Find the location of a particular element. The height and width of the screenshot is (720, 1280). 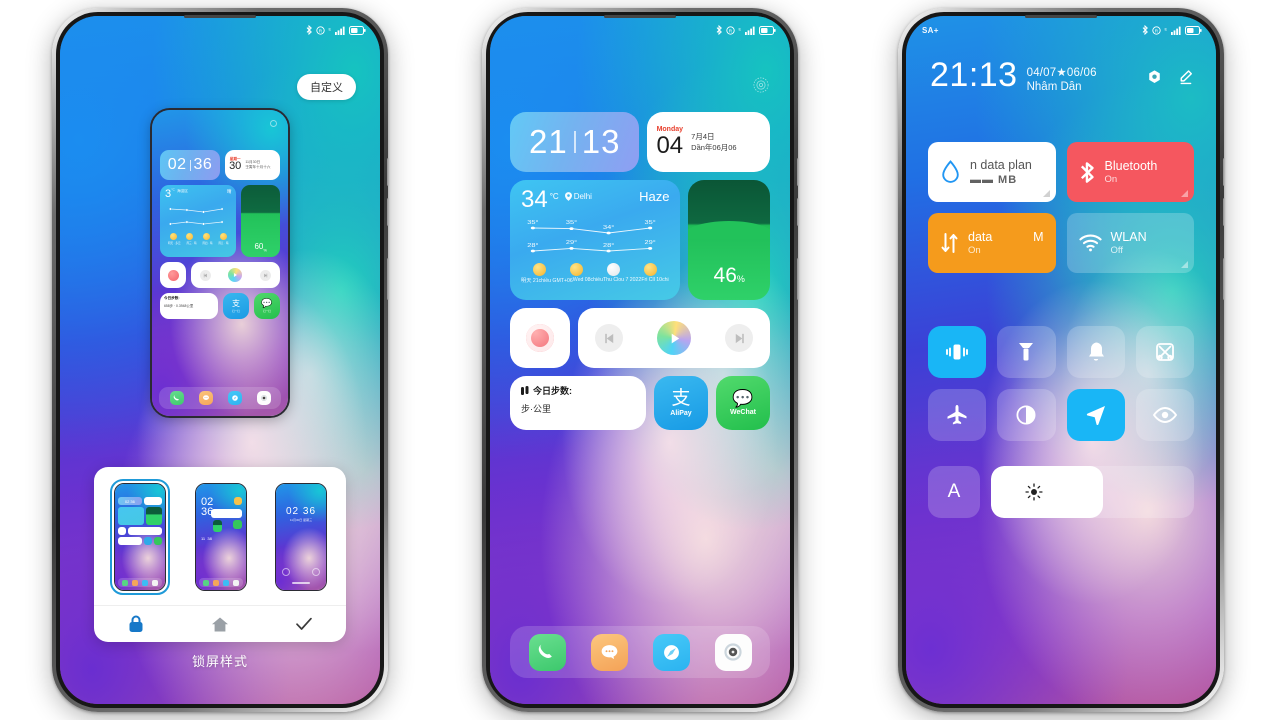

calendar-day: 04 is located at coordinates (670, 145).